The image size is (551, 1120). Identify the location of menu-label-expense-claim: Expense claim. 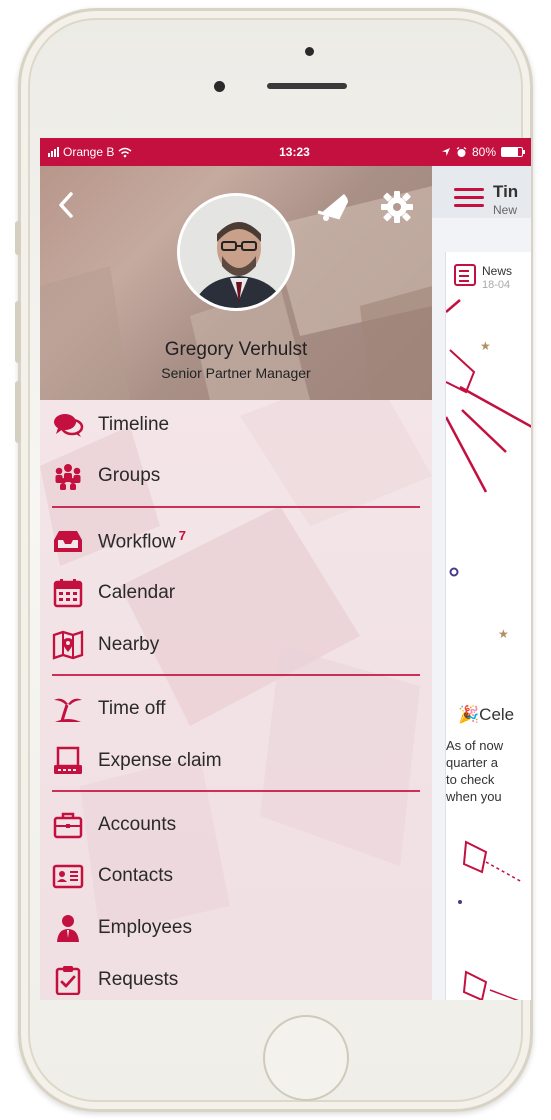
(160, 760).